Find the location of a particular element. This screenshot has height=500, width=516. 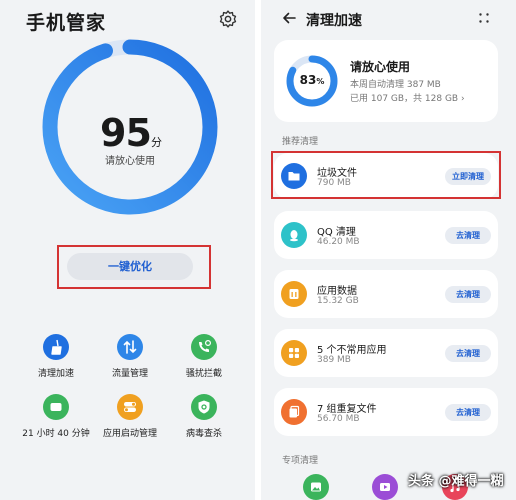

weekly-auto-clean: 本周自动清理 387 MB is located at coordinates (395, 85).